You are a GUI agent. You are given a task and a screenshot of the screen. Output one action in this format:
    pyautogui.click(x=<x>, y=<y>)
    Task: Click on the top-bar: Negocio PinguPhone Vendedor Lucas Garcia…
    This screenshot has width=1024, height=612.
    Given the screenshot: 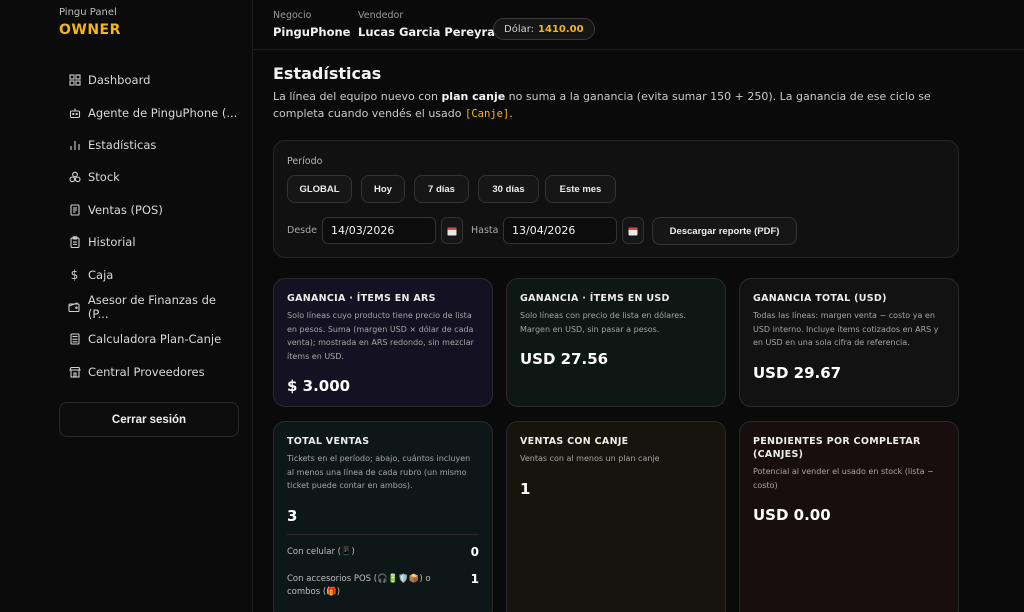 What is the action you would take?
    pyautogui.click(x=639, y=25)
    